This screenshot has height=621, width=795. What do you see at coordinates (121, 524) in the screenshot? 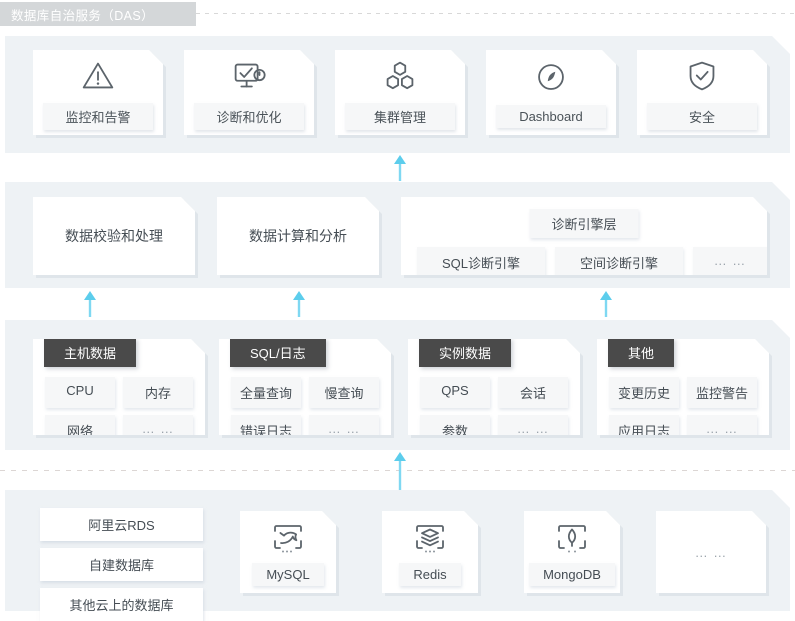
I see `target-type-item: 阿里云RDS` at bounding box center [121, 524].